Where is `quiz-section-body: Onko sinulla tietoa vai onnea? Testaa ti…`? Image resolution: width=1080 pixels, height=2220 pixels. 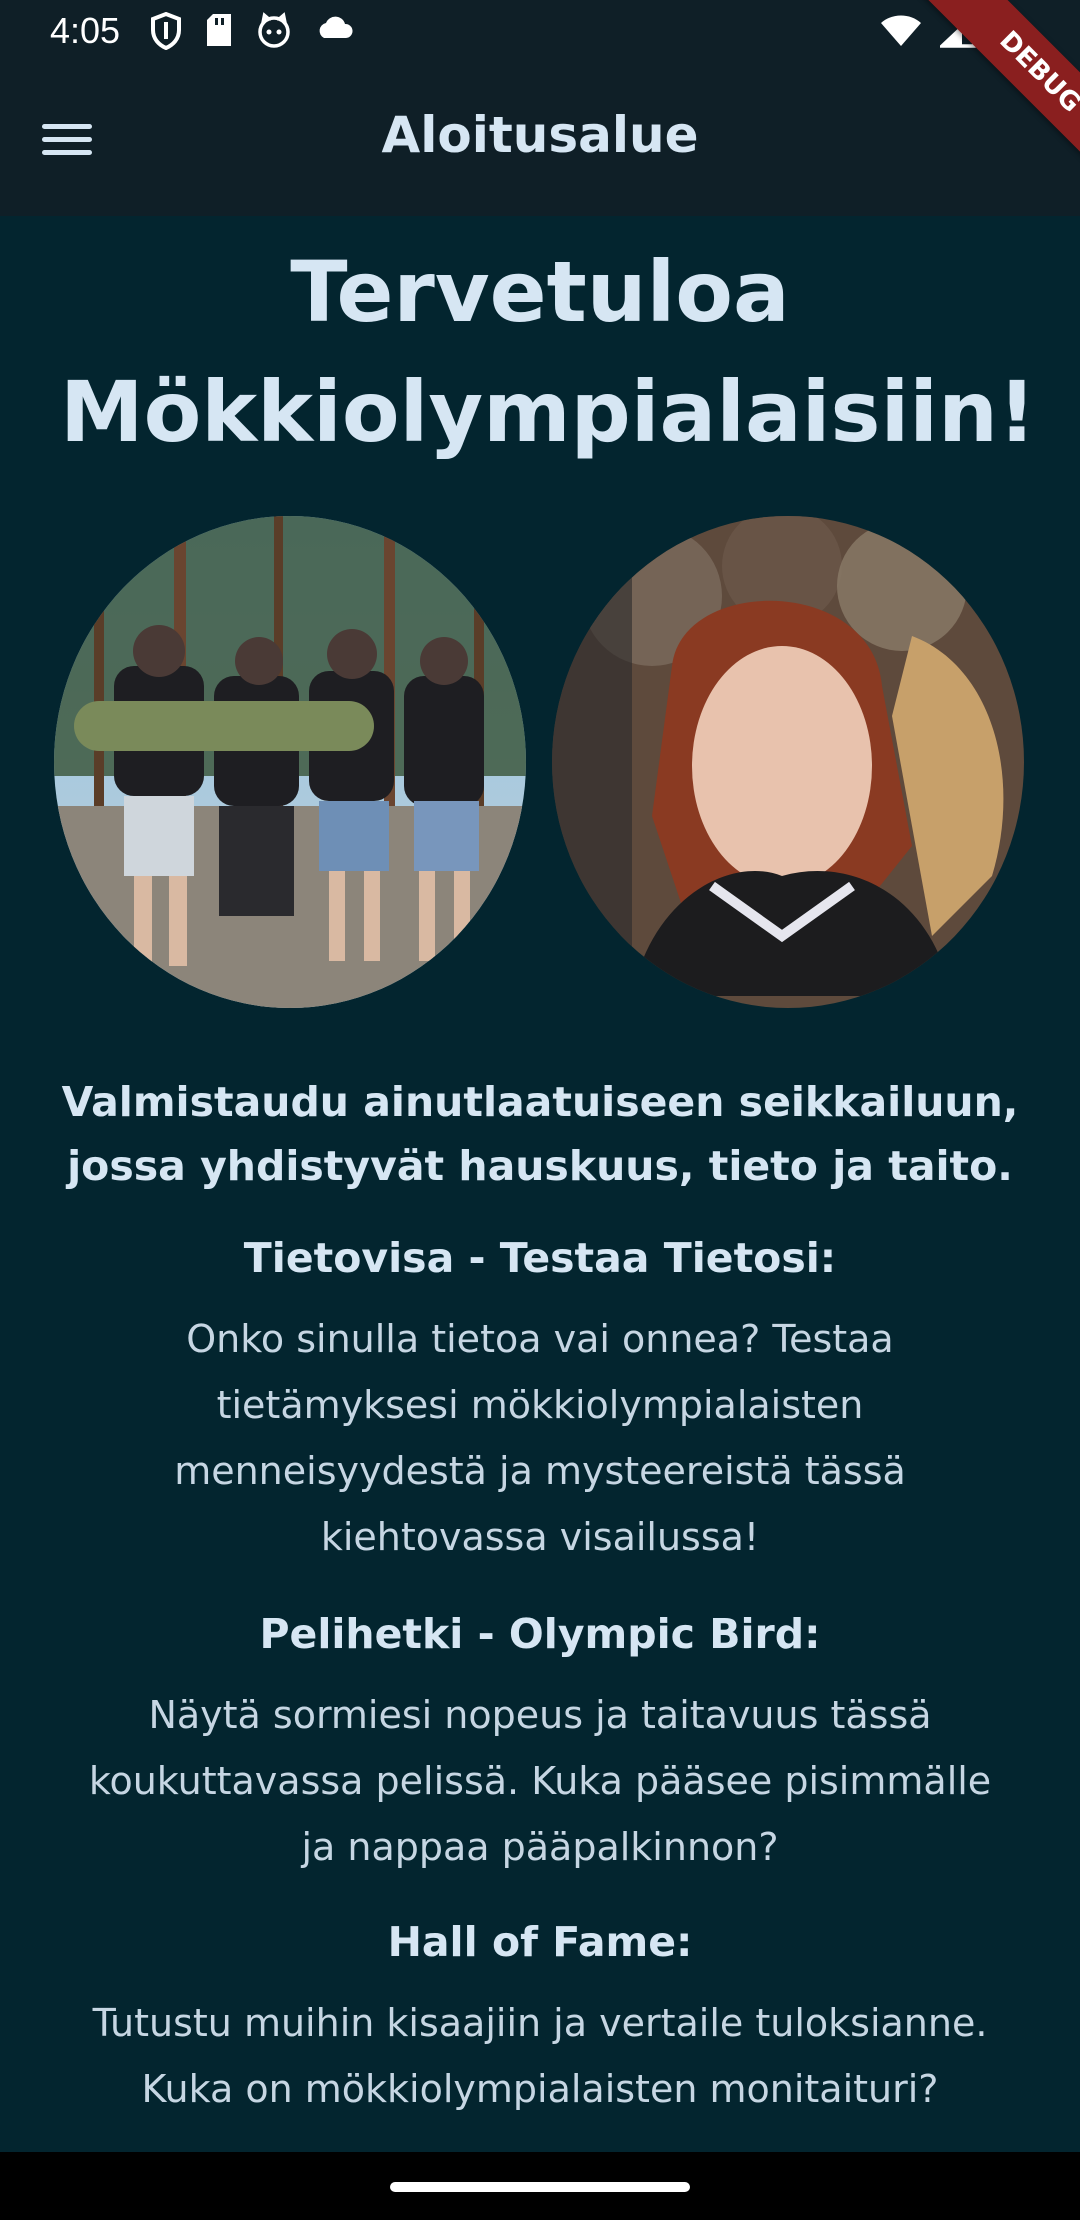 quiz-section-body: Onko sinulla tietoa vai onnea? Testaa ti… is located at coordinates (540, 1438).